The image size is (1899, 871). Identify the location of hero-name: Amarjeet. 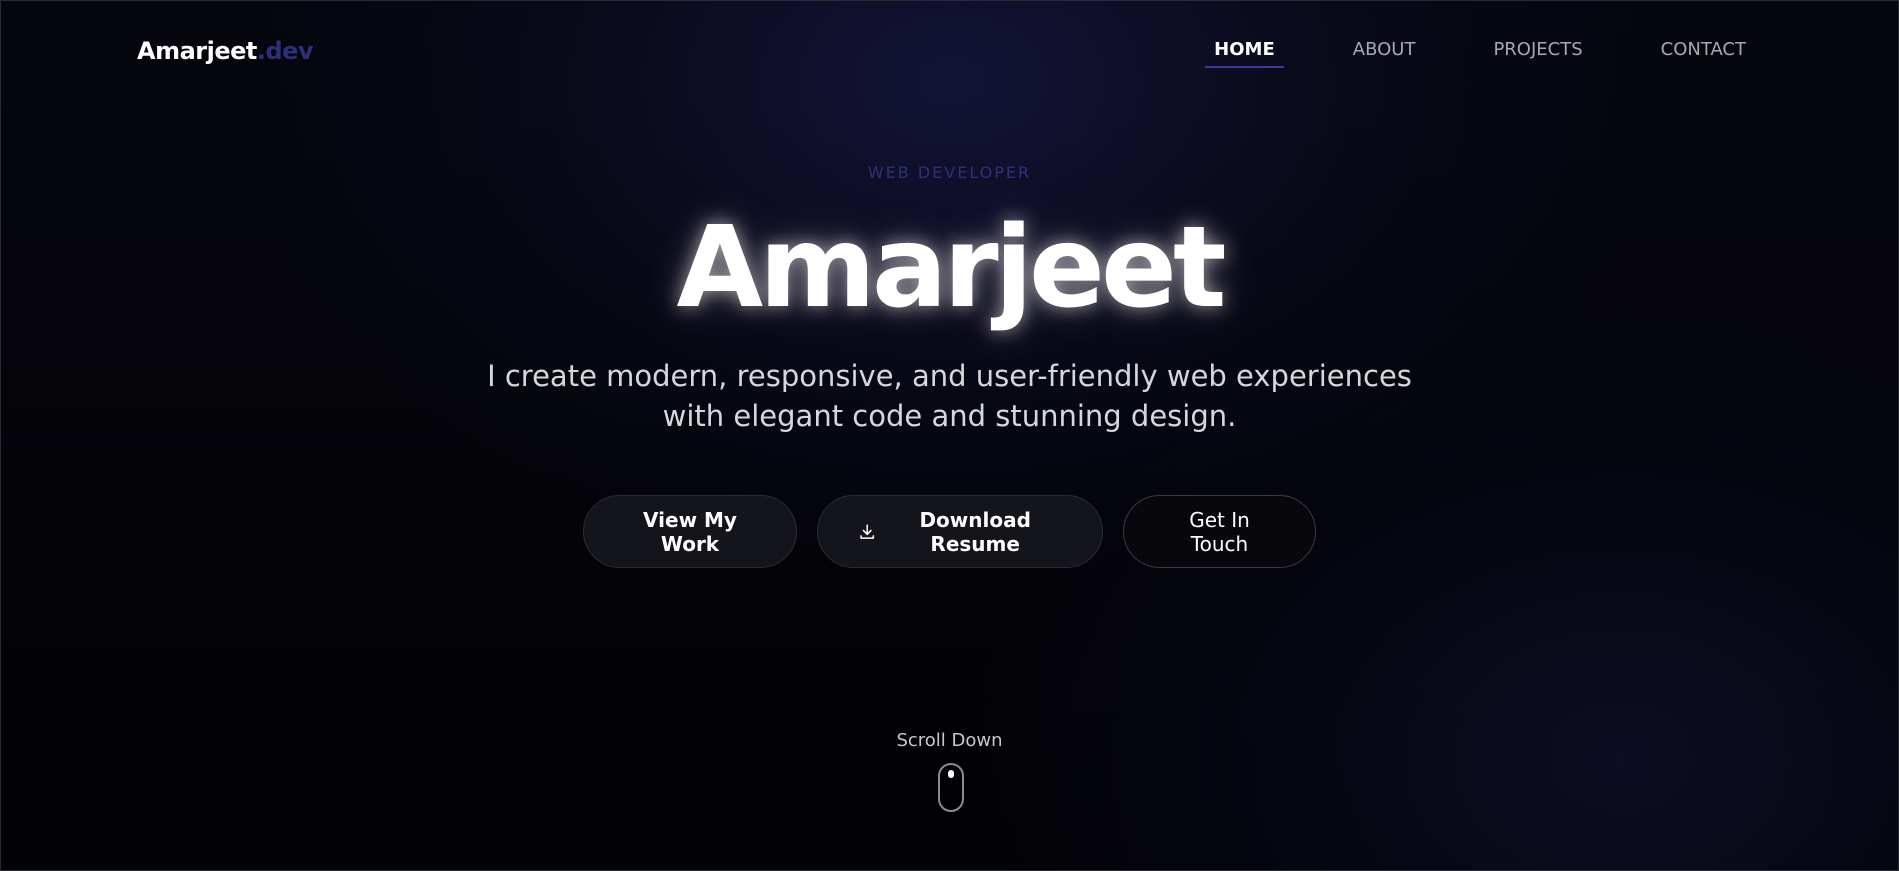
(951, 268).